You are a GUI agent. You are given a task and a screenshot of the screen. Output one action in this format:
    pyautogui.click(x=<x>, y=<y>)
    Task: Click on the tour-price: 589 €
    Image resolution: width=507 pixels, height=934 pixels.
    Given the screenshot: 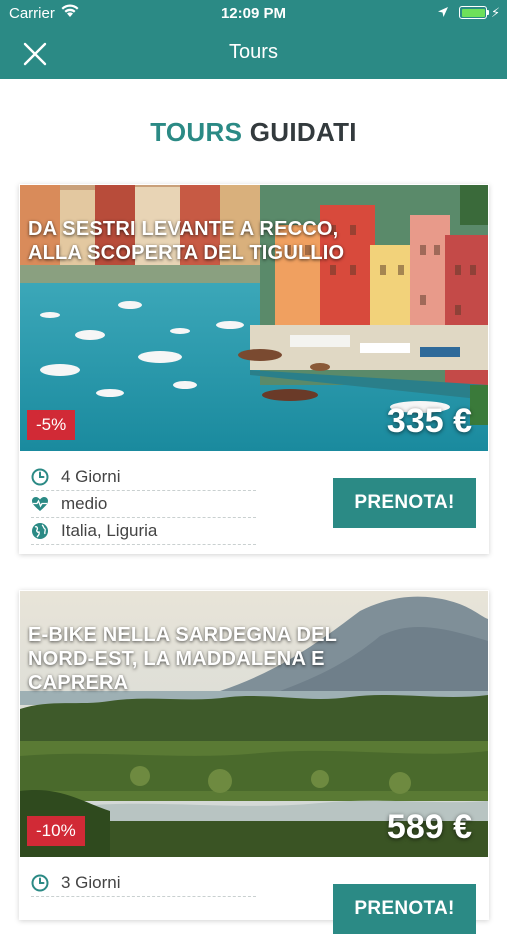 What is the action you would take?
    pyautogui.click(x=429, y=827)
    